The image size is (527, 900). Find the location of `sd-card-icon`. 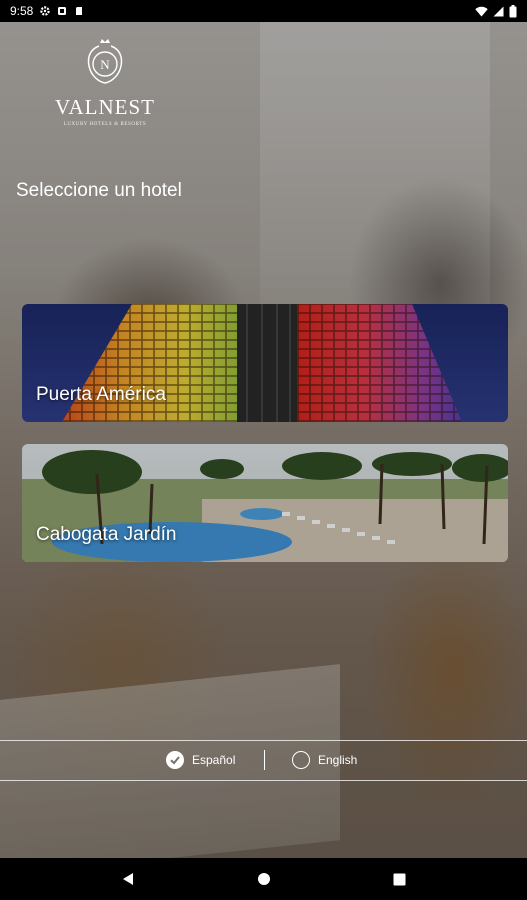

sd-card-icon is located at coordinates (79, 11).